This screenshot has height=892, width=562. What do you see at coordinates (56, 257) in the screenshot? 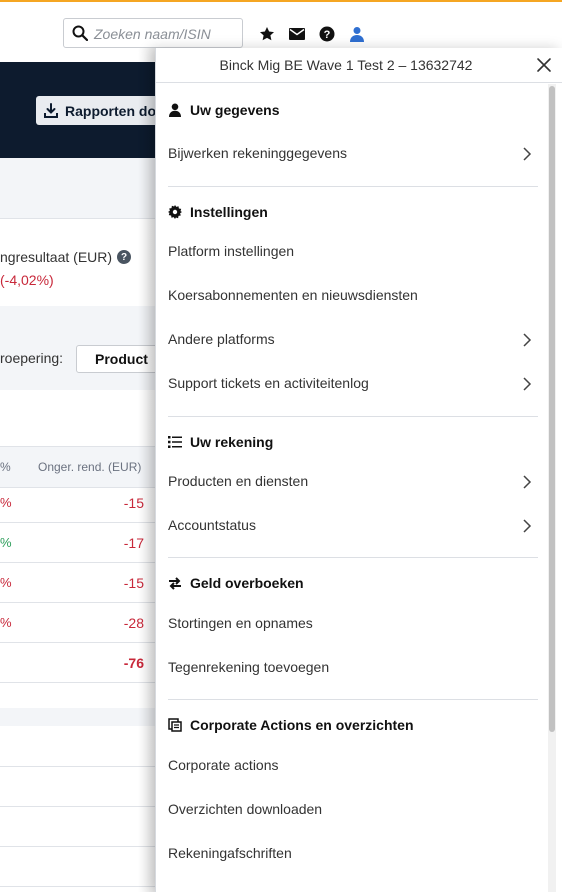
I see `result-label-text: ngresultaat (EUR)` at bounding box center [56, 257].